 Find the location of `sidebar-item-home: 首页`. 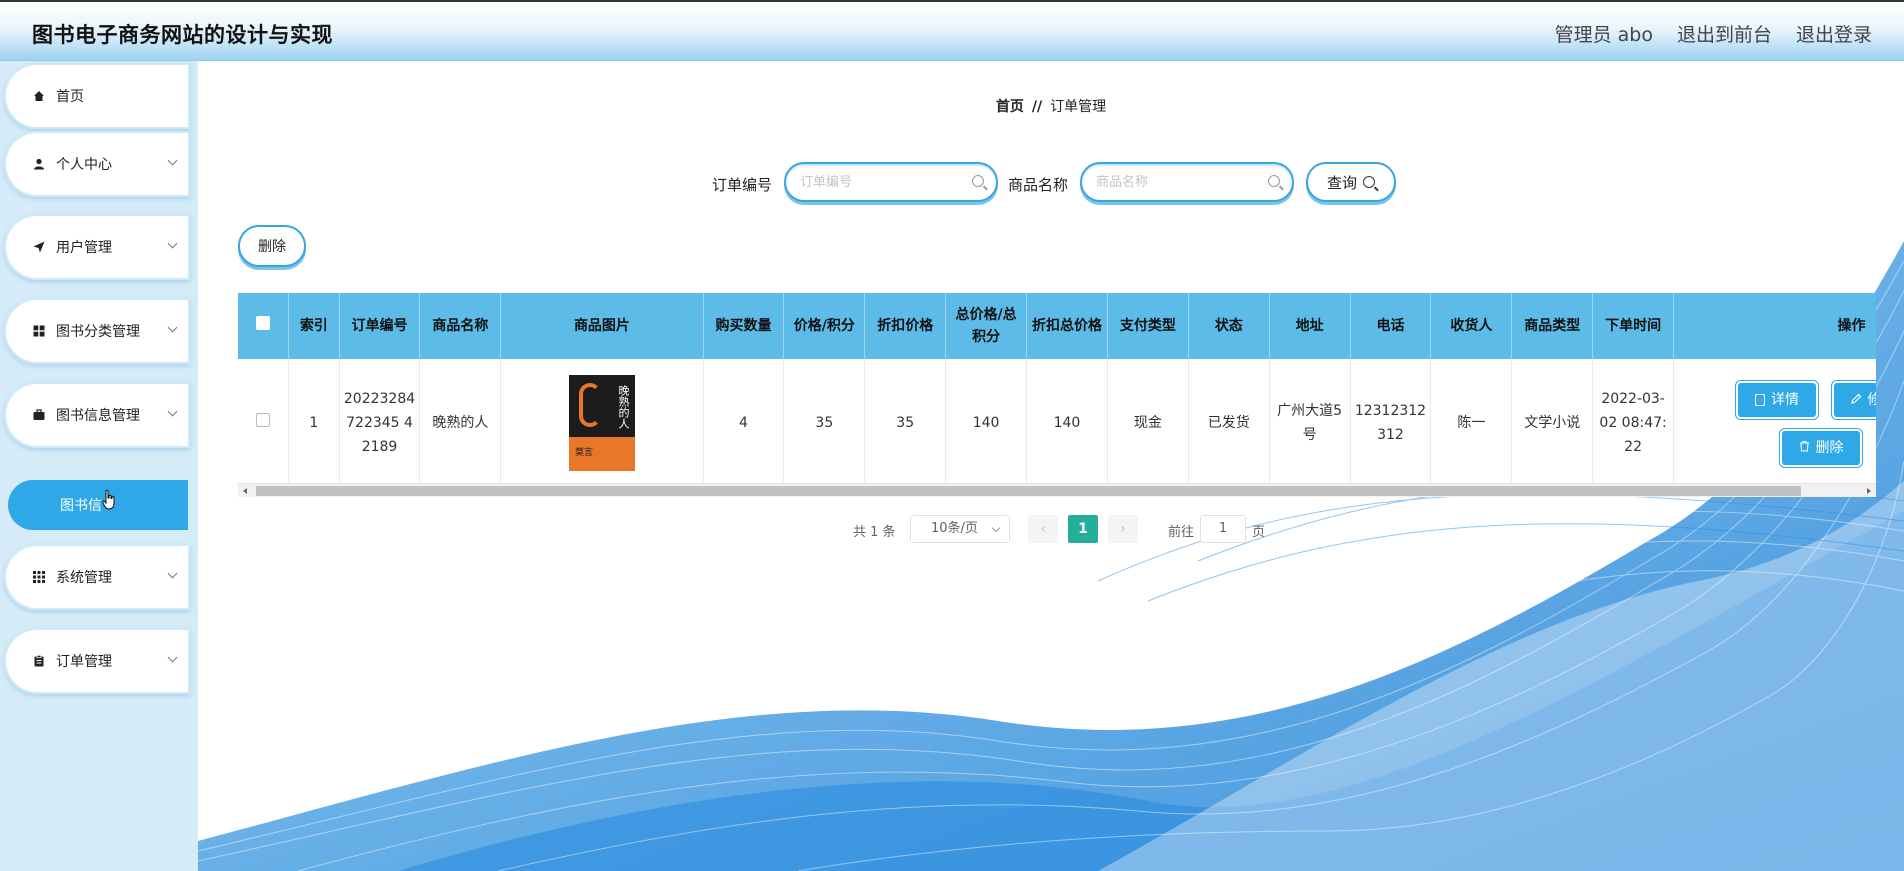

sidebar-item-home: 首页 is located at coordinates (97, 96).